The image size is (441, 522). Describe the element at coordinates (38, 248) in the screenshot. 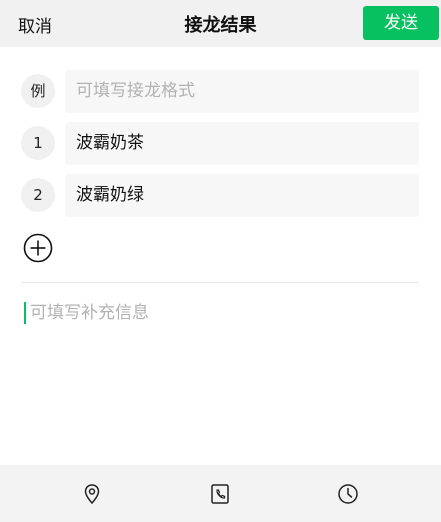

I see `add-circle-icon` at that location.